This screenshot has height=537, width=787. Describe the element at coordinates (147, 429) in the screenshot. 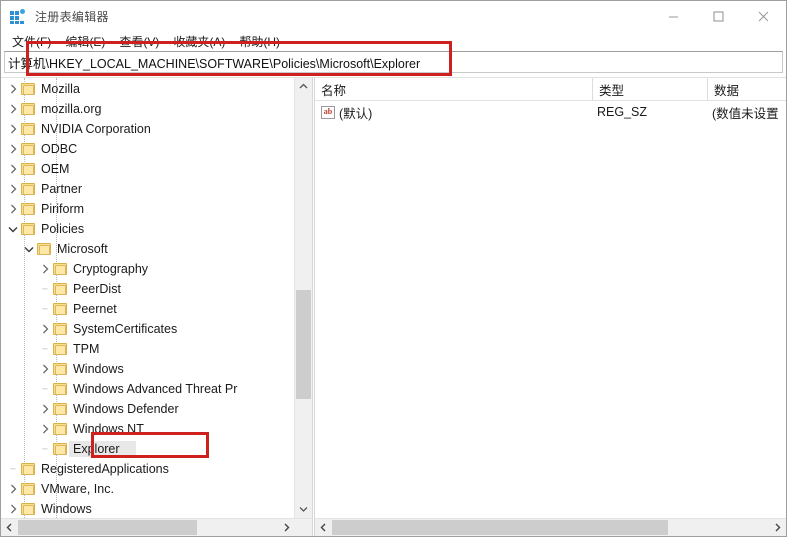

I see `tree-node-windows-nt: Windows NT` at that location.